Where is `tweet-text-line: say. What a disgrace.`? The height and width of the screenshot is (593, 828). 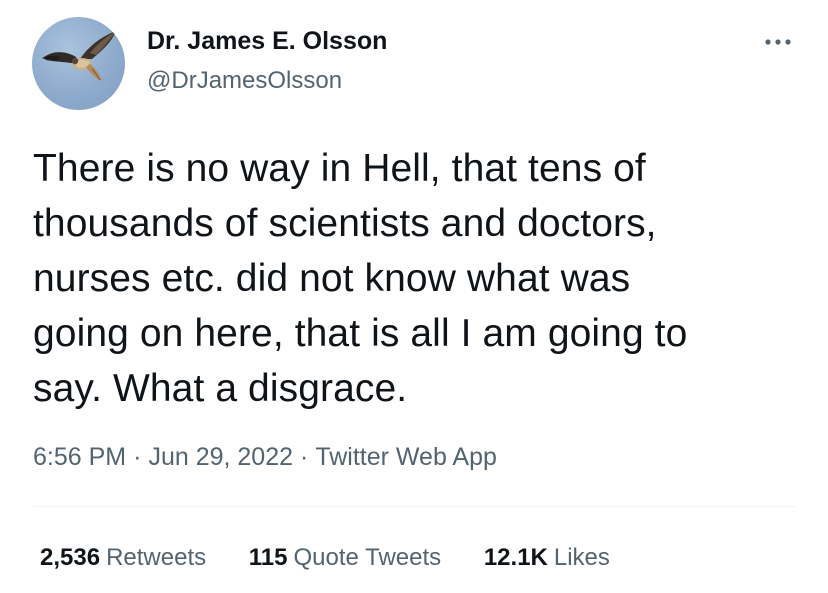
tweet-text-line: say. What a disgrace. is located at coordinates (220, 388).